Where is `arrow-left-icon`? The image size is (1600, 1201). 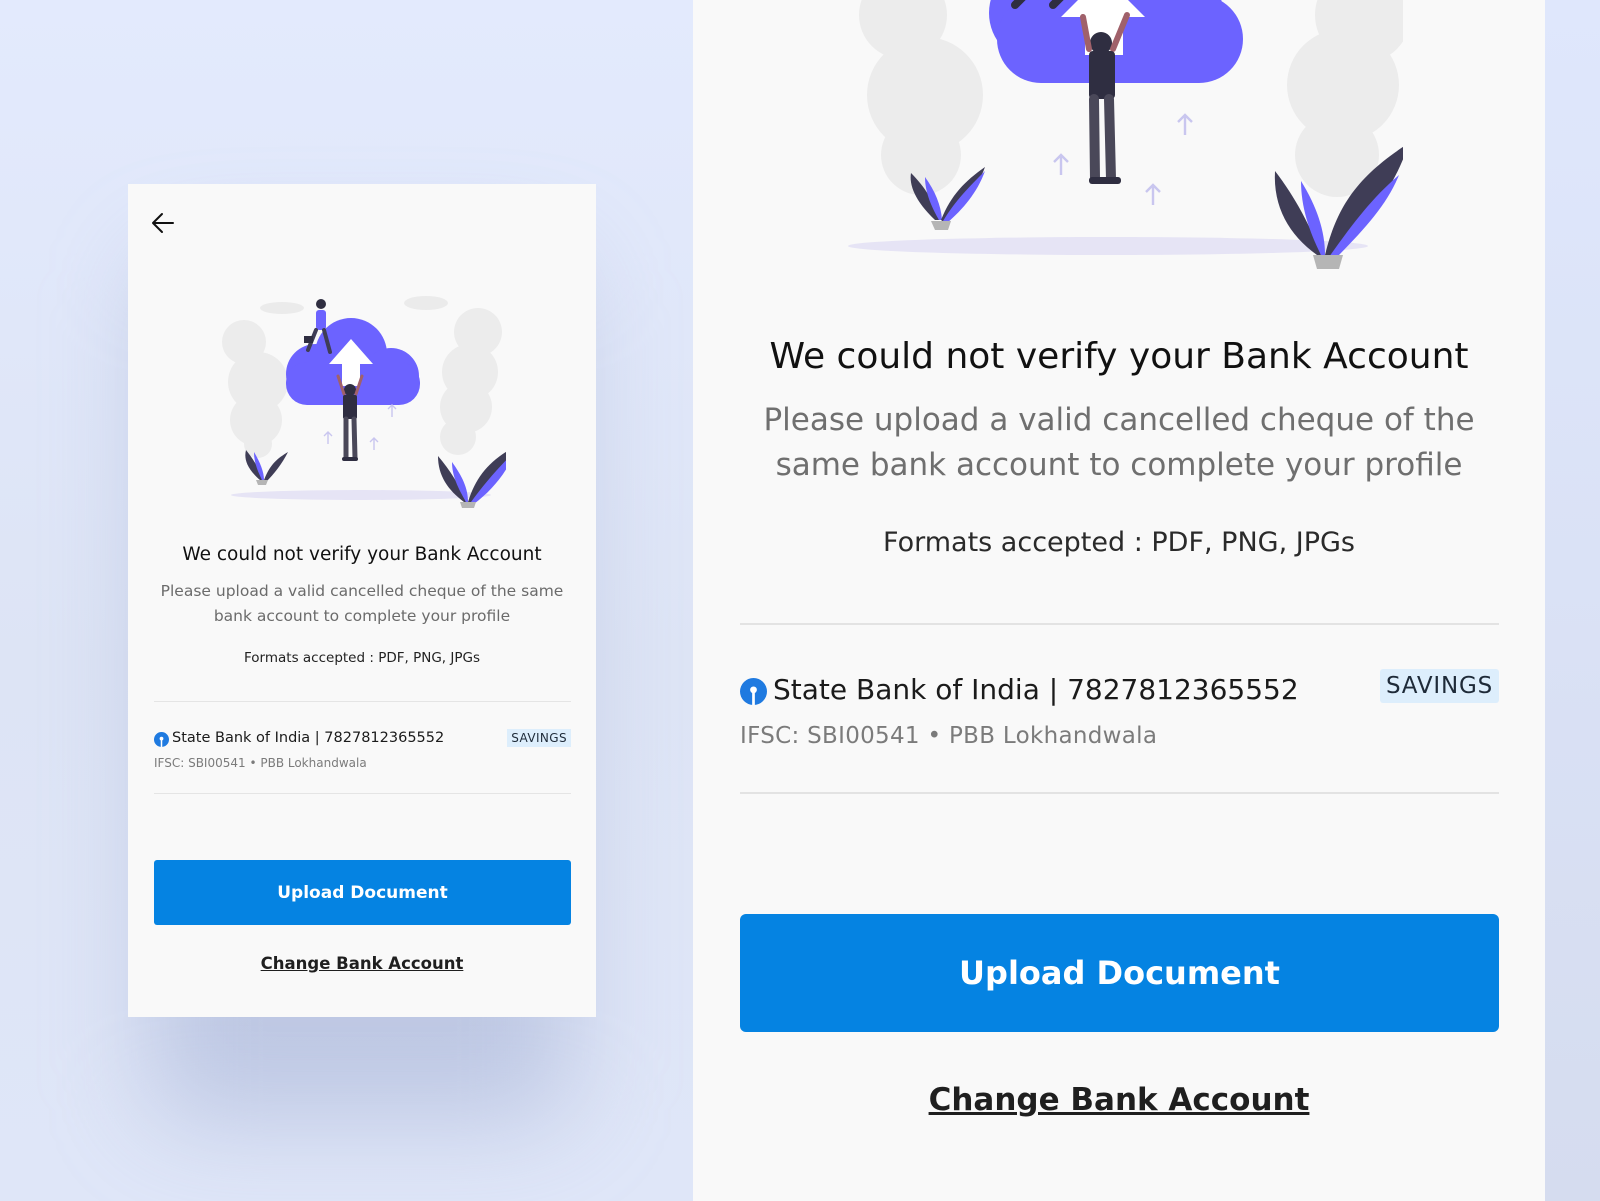 arrow-left-icon is located at coordinates (163, 223).